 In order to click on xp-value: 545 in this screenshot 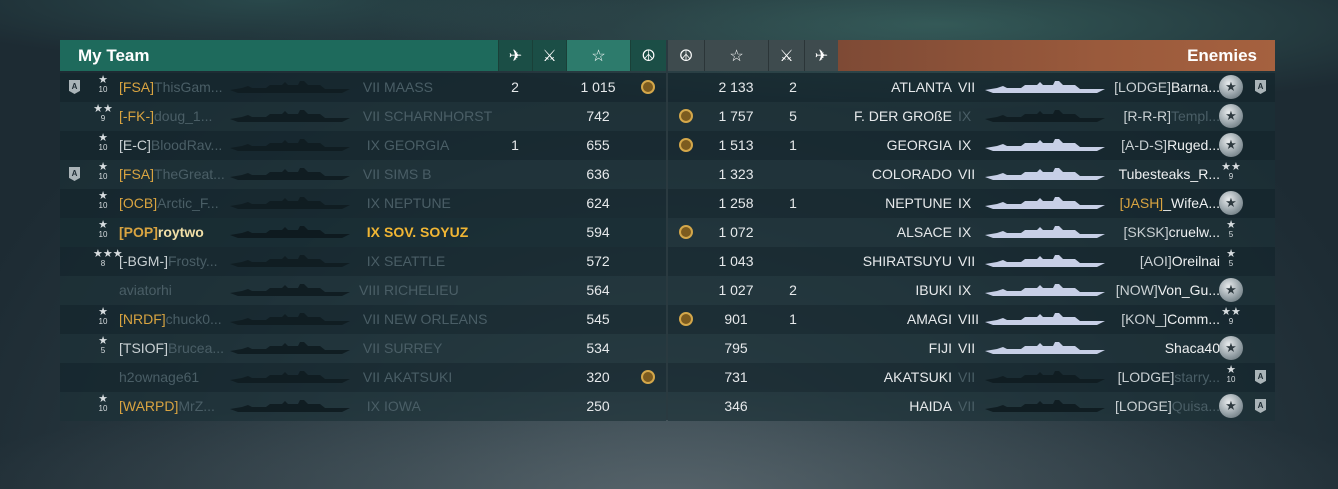, I will do `click(598, 319)`.